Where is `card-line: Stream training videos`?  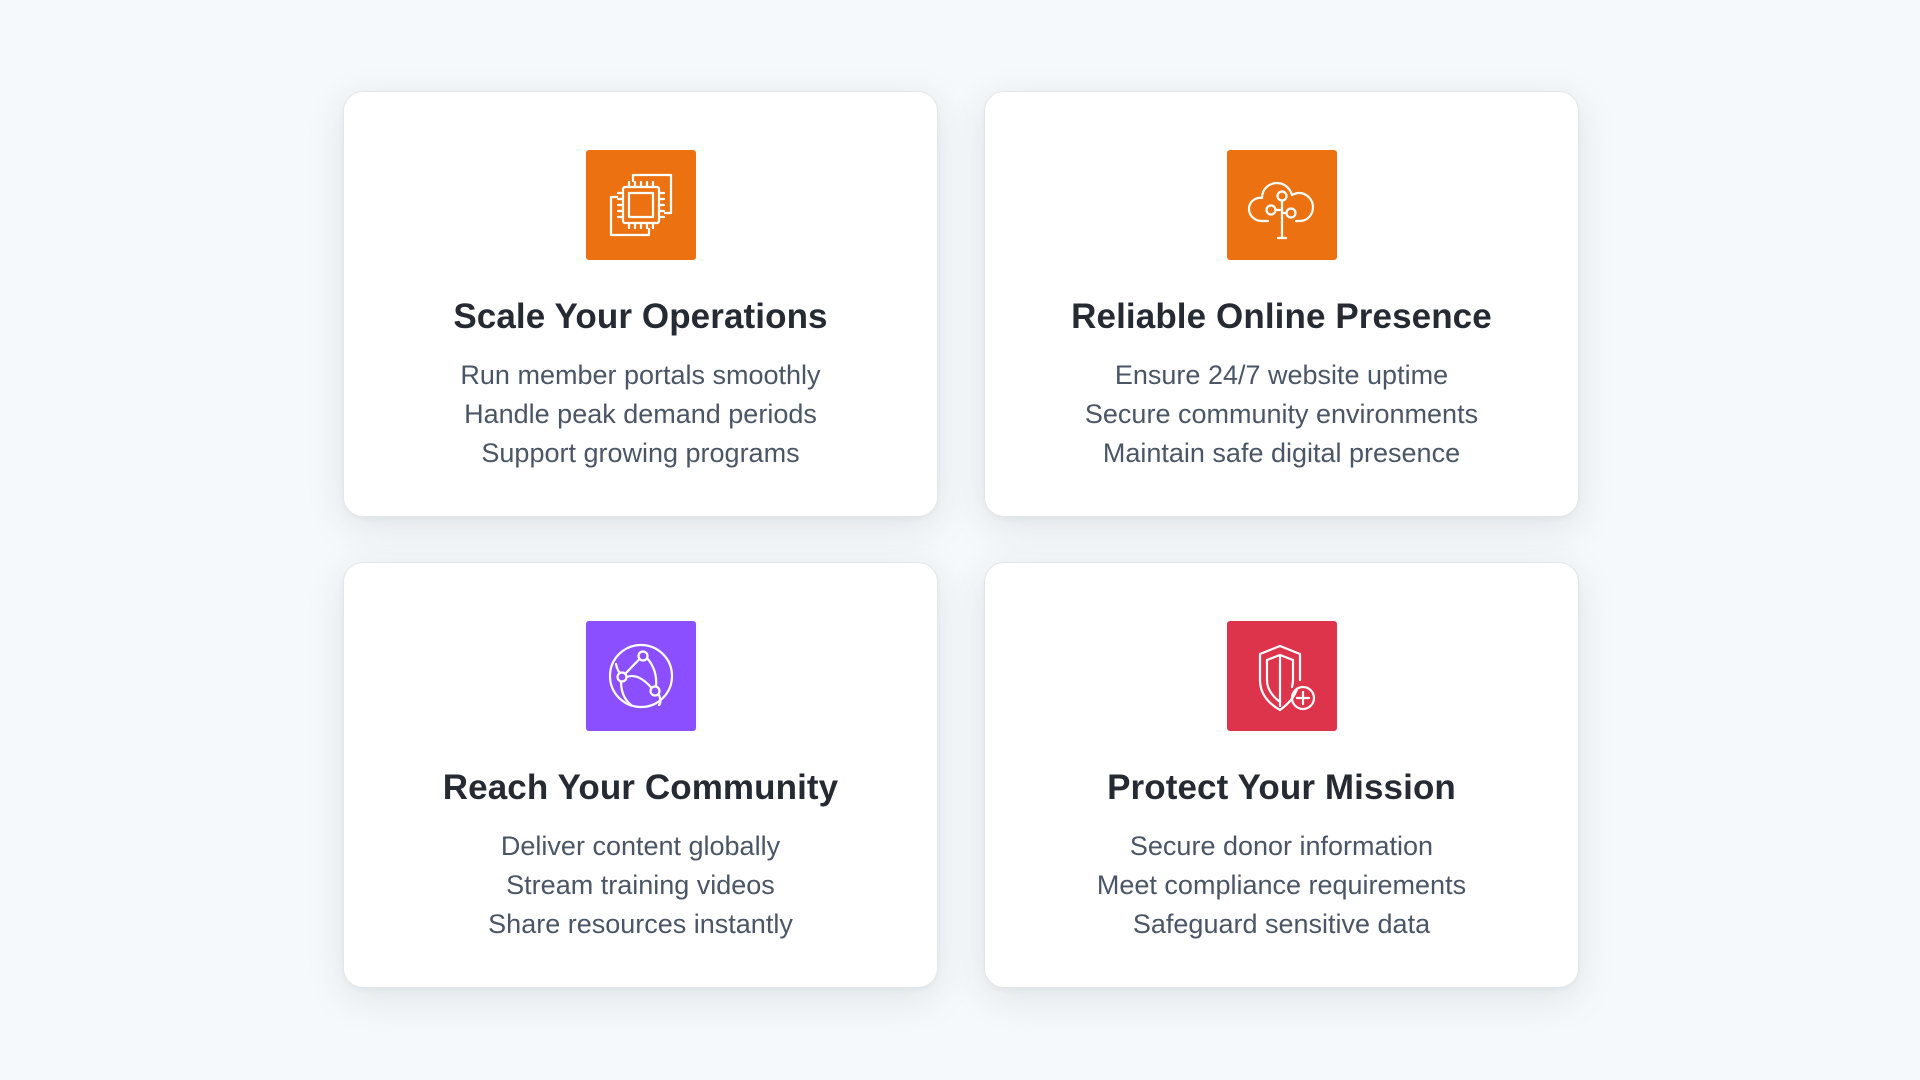
card-line: Stream training videos is located at coordinates (640, 885).